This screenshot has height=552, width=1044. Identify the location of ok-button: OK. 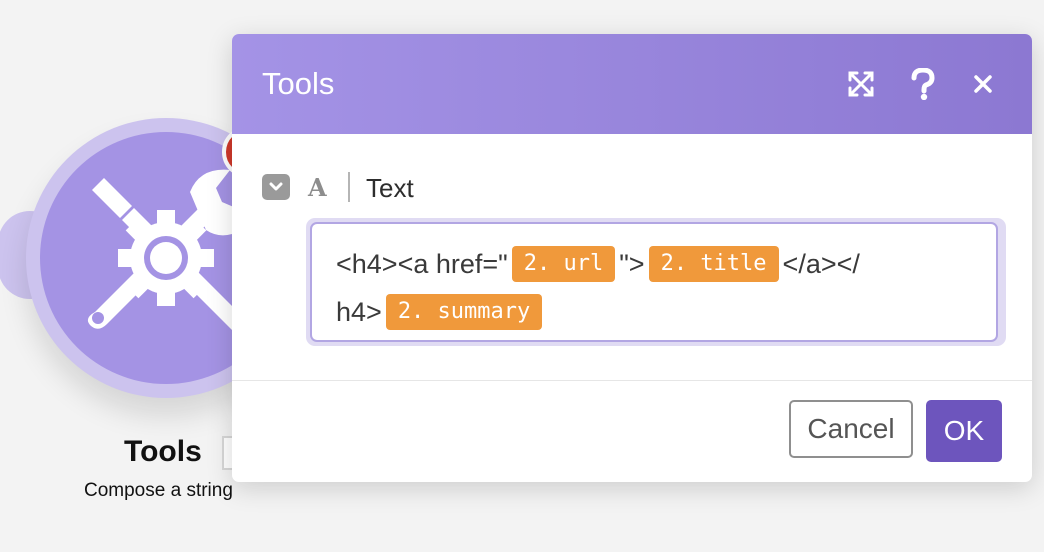
(964, 431).